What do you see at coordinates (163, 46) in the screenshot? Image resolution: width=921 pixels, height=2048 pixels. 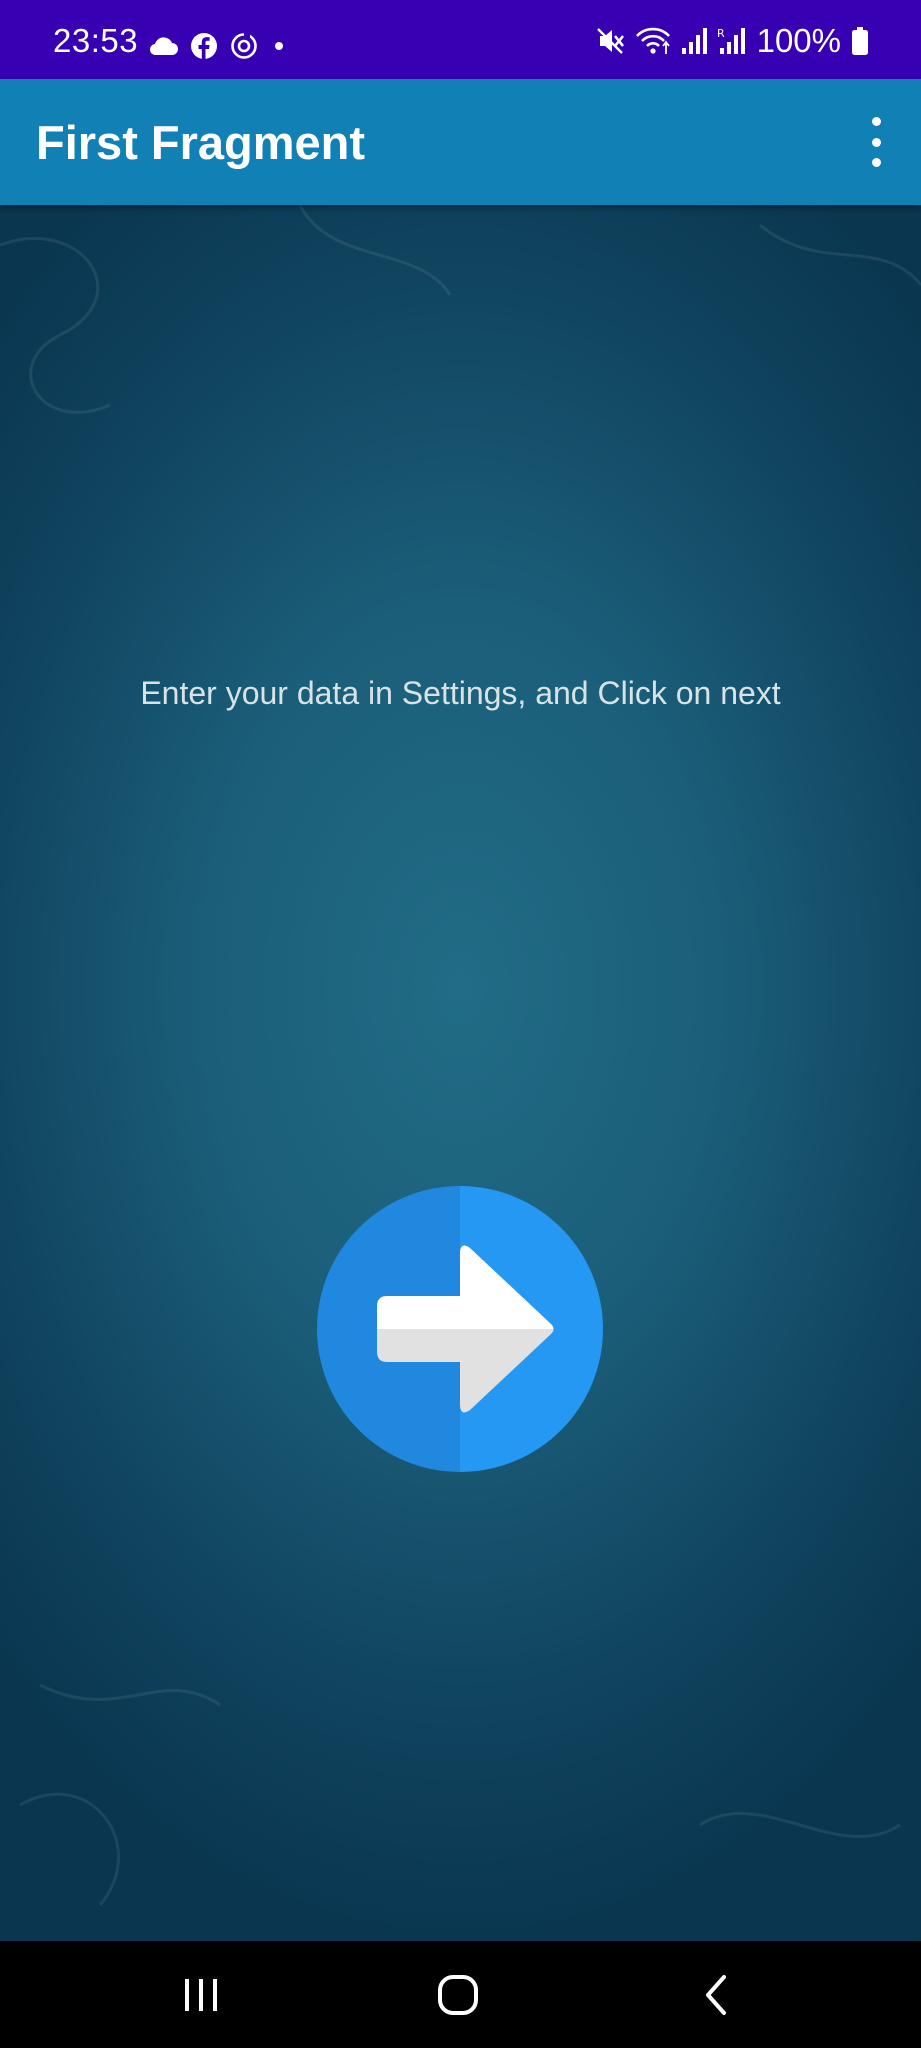 I see `cloud-icon` at bounding box center [163, 46].